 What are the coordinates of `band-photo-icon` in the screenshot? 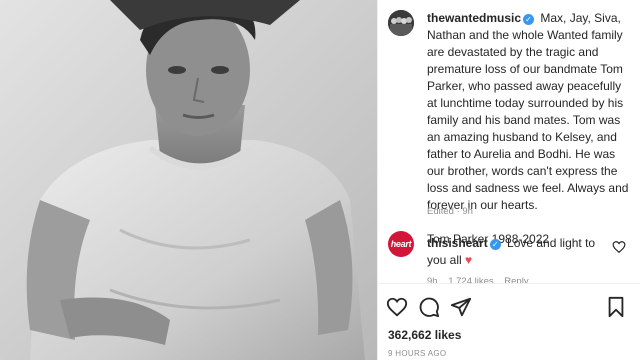 It's located at (401, 23).